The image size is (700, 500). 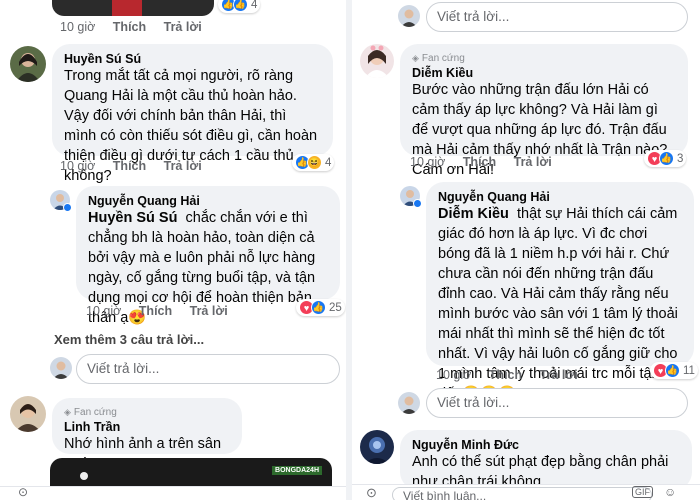 I want to click on comment-author: Diễm Kiều, so click(x=544, y=73).